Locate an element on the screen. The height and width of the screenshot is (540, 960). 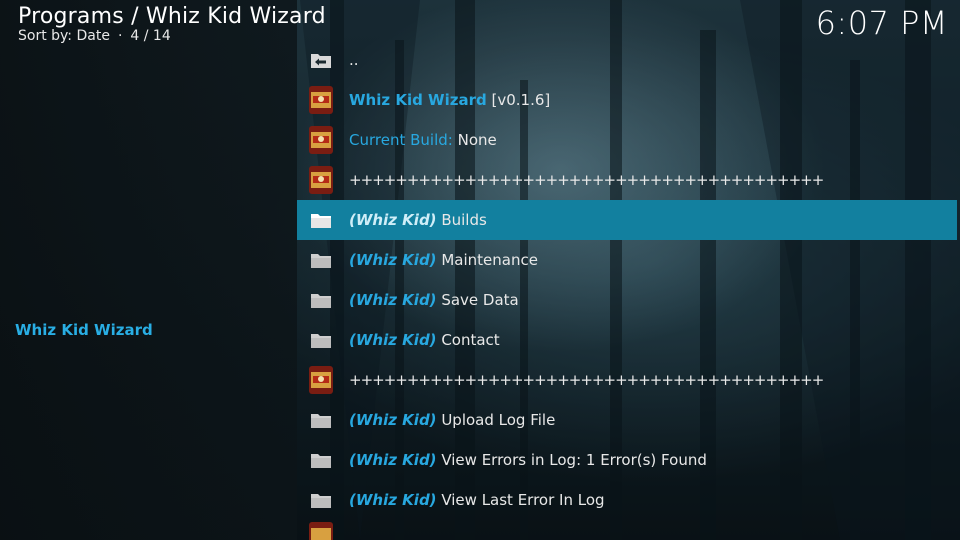
sort-info: Sort by: Date · 4 / 14 is located at coordinates (94, 36).